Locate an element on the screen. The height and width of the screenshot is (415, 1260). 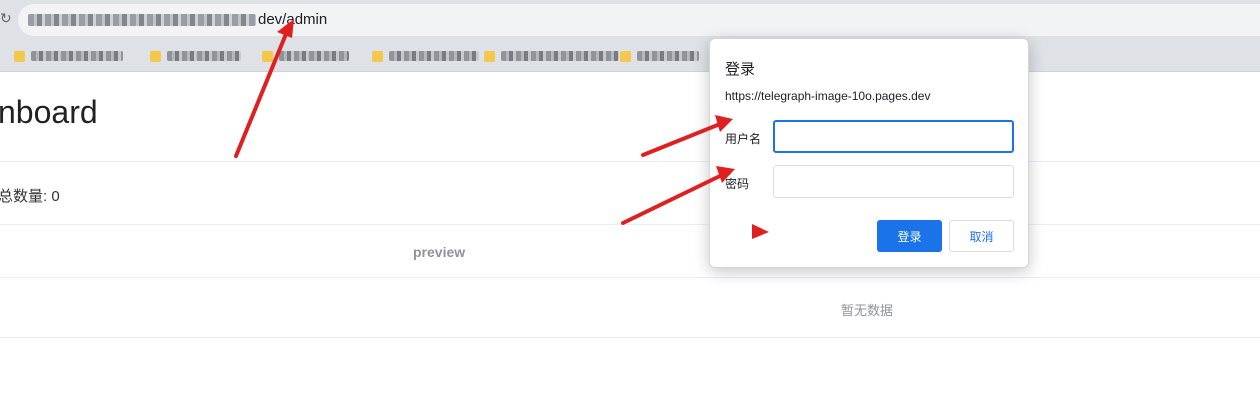
browser-toolbar: ↻ dev/admin is located at coordinates (630, 20).